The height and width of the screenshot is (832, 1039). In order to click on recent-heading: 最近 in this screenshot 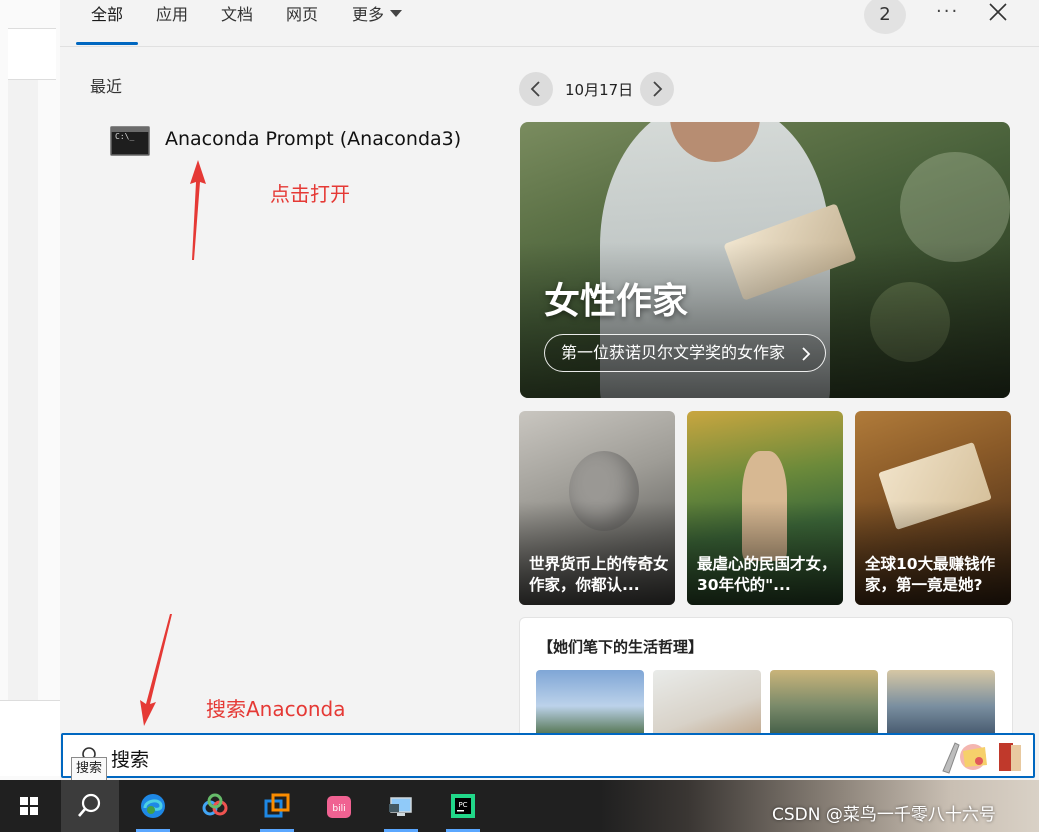, I will do `click(106, 86)`.